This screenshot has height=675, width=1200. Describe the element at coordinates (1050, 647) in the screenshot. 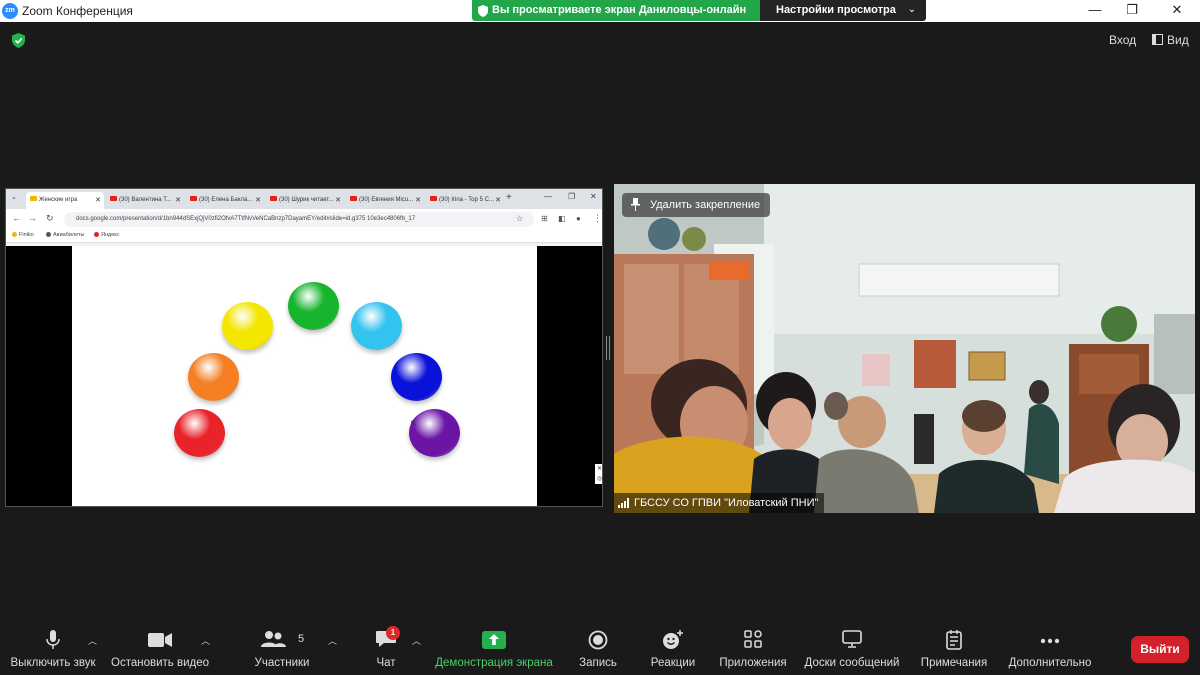

I see `more-button: Дополнительно` at that location.